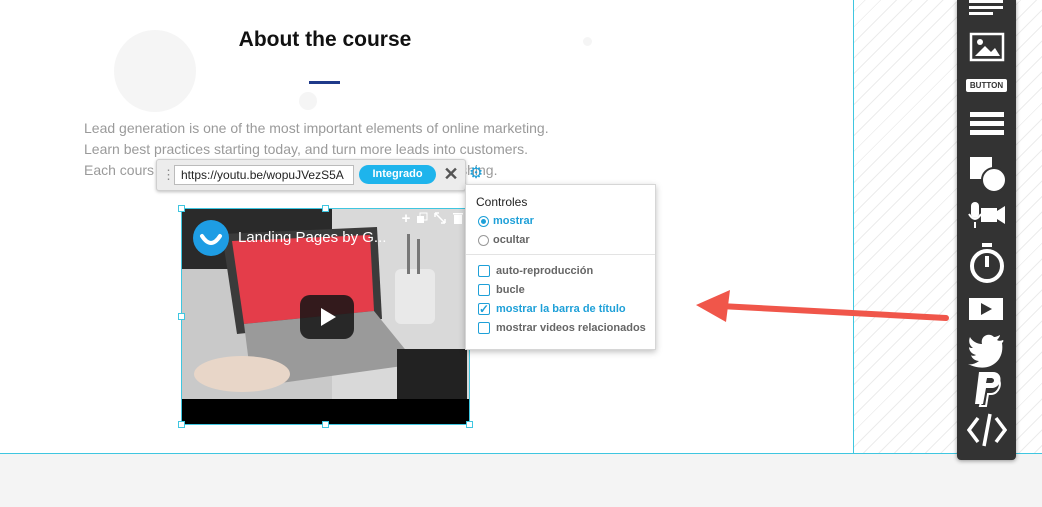 Image resolution: width=1042 pixels, height=507 pixels. Describe the element at coordinates (986, 215) in the screenshot. I see `media-icon` at that location.